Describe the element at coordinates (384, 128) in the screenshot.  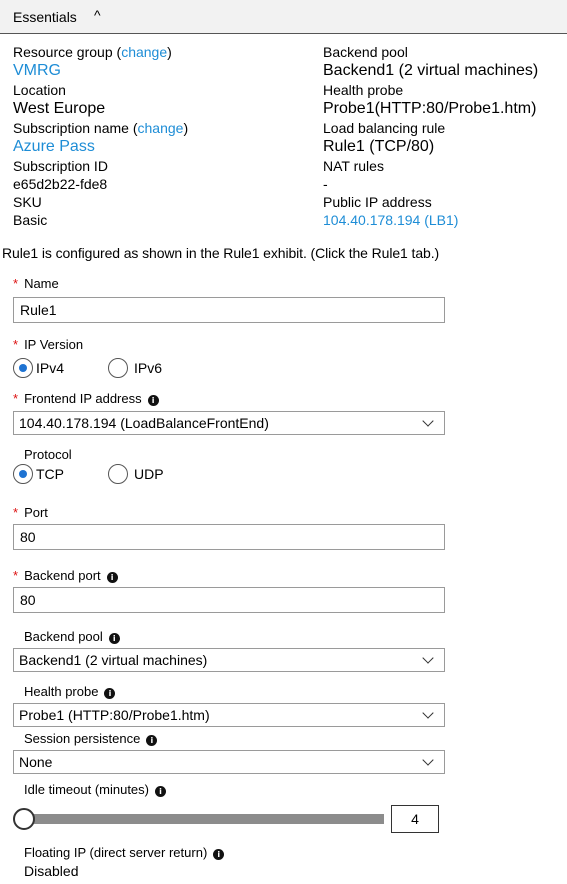
I see `lb-rule-label: Load balancing rule` at that location.